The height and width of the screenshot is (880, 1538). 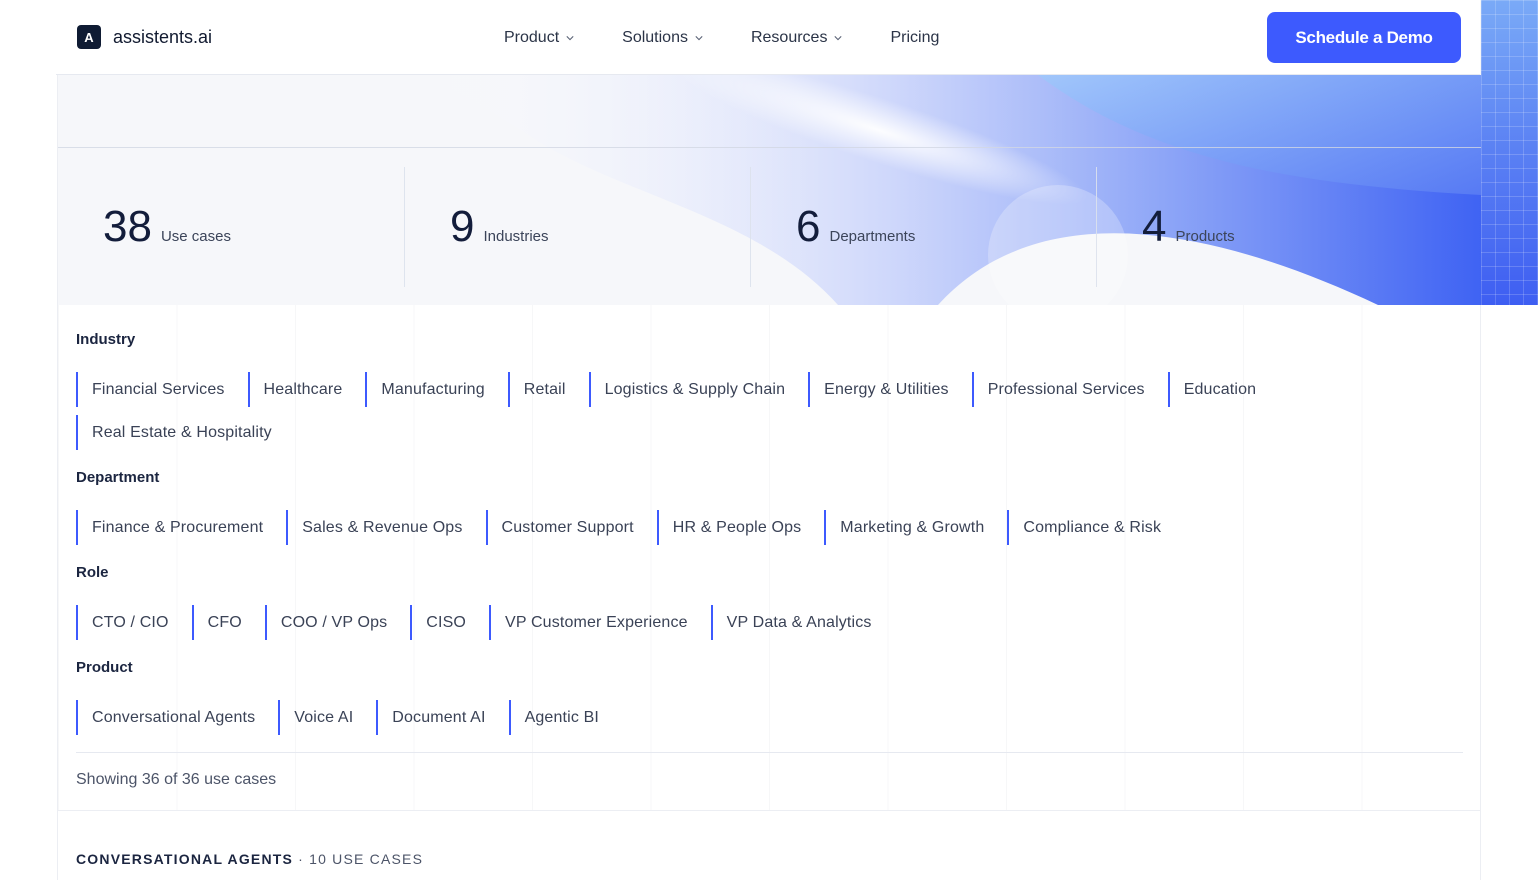 What do you see at coordinates (1364, 37) in the screenshot?
I see `schedule-demo-button: Schedule a Demo` at bounding box center [1364, 37].